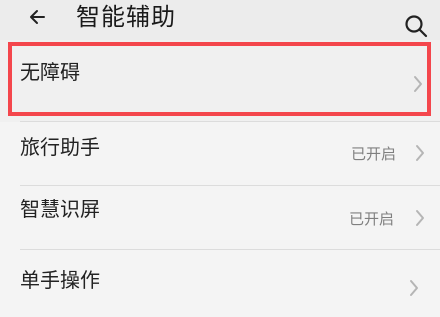  I want to click on list-item-label: 无障碍, so click(50, 72).